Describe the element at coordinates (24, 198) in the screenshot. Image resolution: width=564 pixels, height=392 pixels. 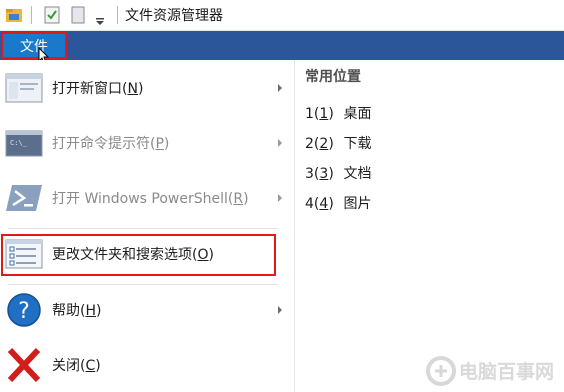
I see `powershell-icon` at that location.